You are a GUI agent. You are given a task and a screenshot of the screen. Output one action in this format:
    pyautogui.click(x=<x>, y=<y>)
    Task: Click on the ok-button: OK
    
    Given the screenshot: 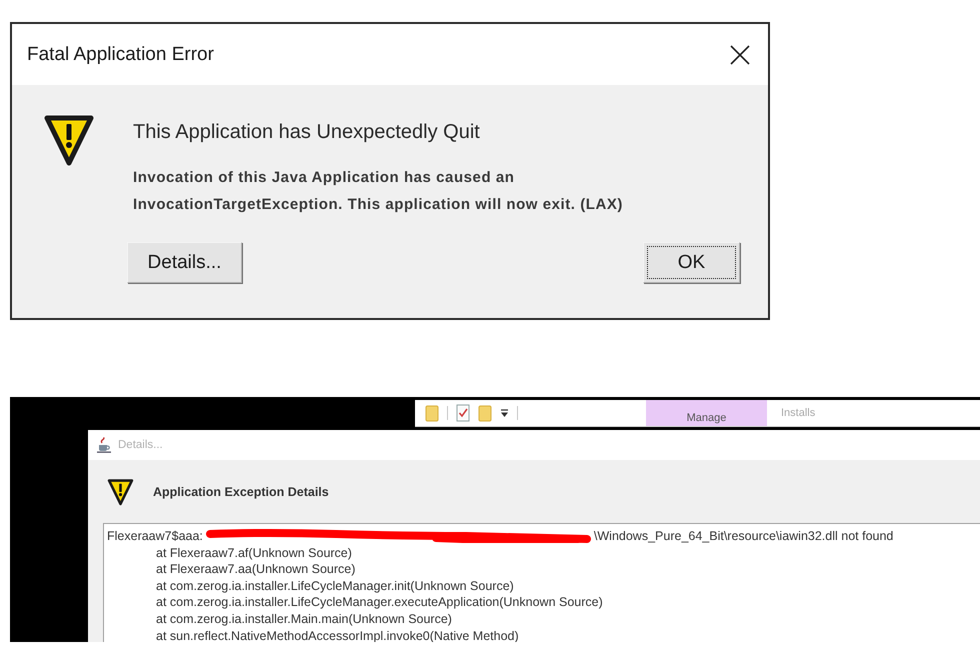 What is the action you would take?
    pyautogui.click(x=691, y=262)
    